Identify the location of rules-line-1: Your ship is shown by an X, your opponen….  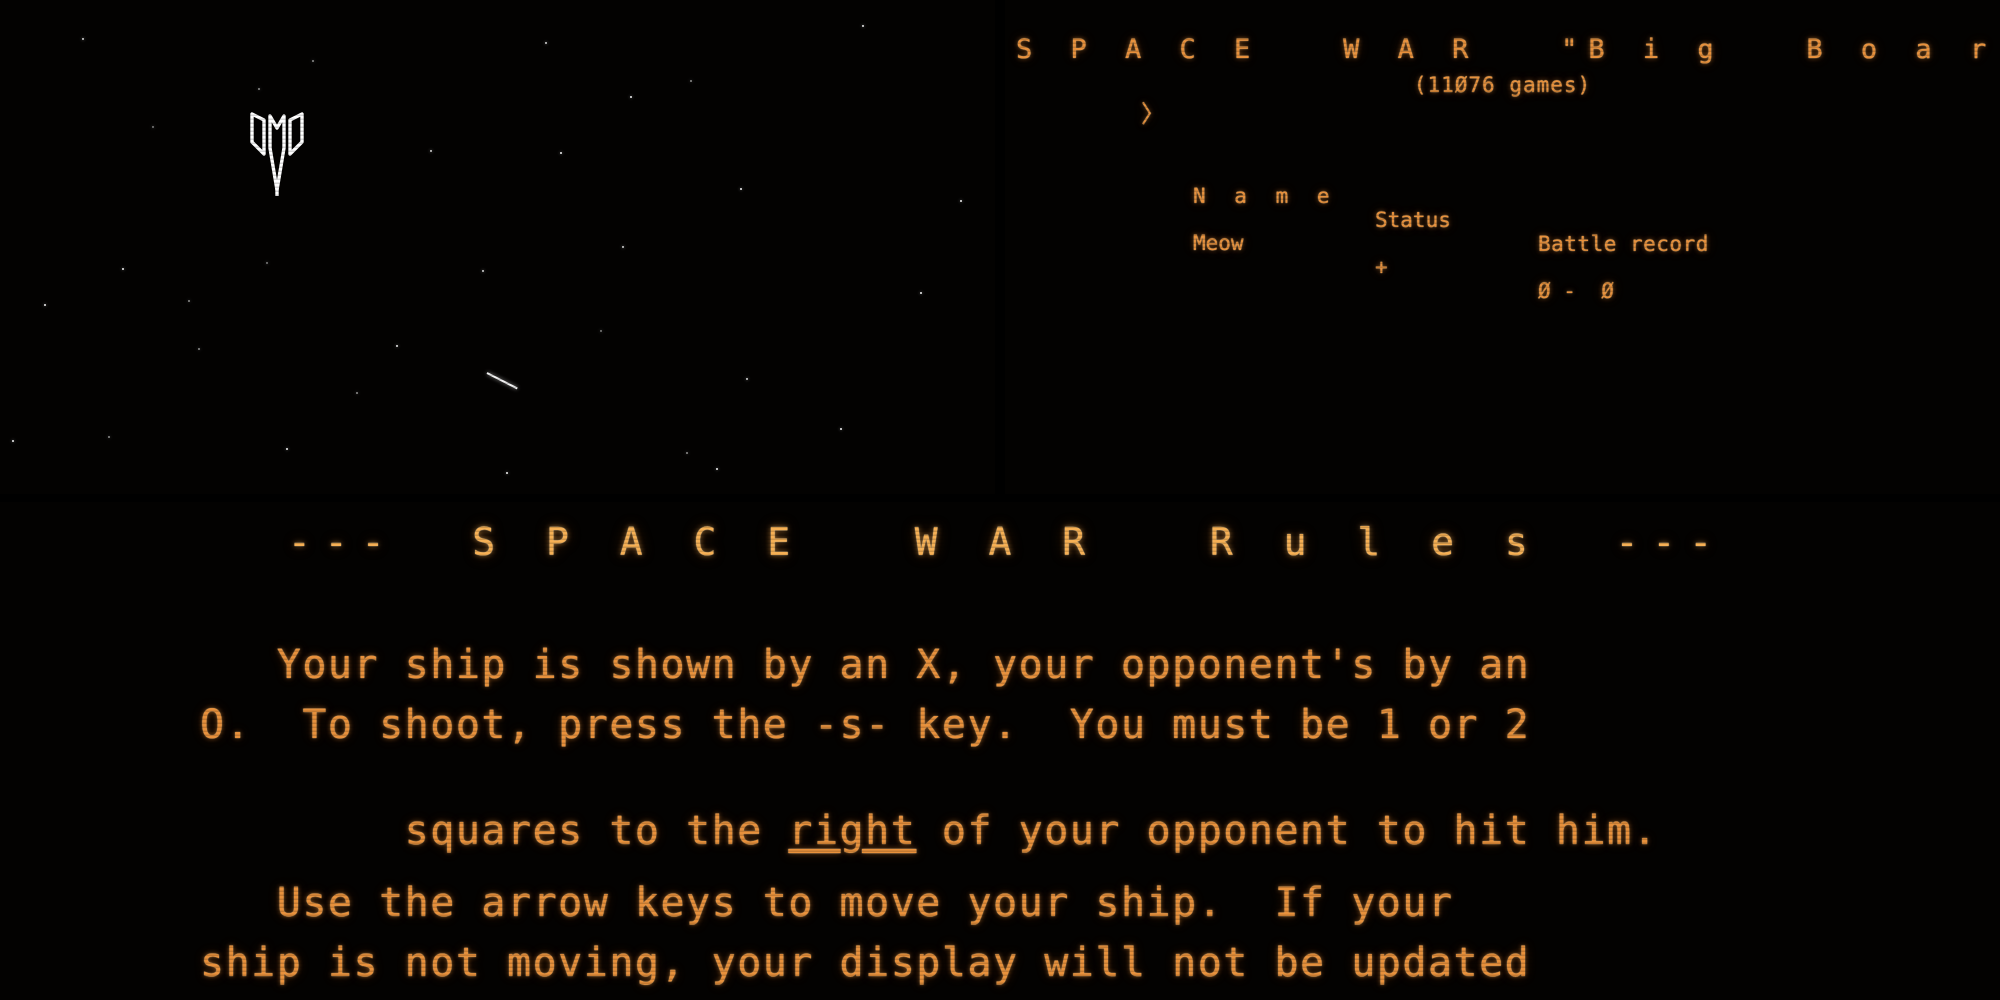
(865, 665).